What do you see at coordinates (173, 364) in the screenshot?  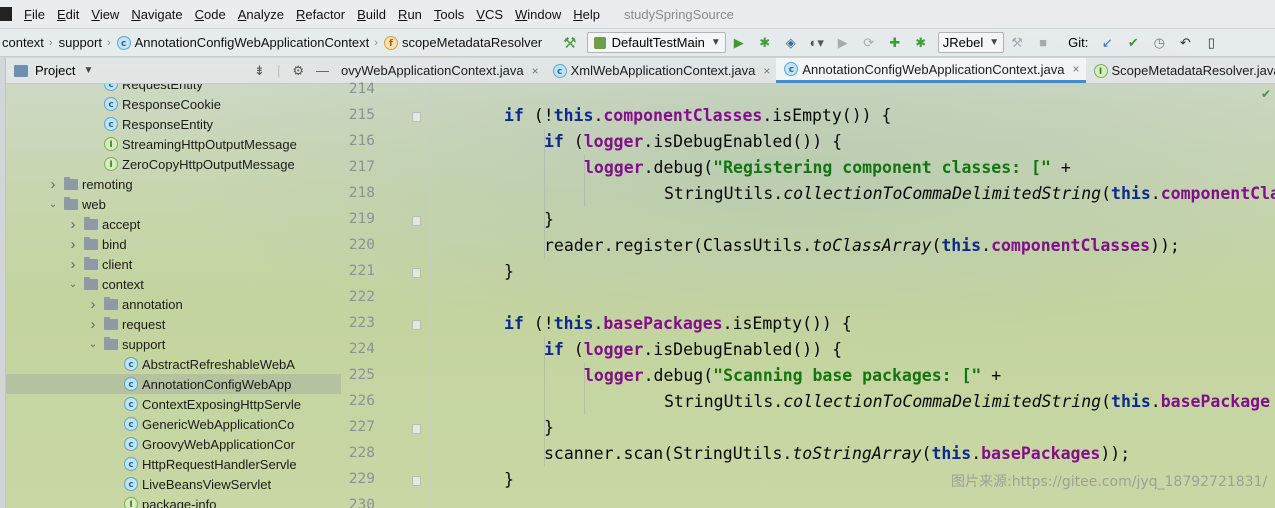 I see `tree-item: c AbstractRefreshableWebA` at bounding box center [173, 364].